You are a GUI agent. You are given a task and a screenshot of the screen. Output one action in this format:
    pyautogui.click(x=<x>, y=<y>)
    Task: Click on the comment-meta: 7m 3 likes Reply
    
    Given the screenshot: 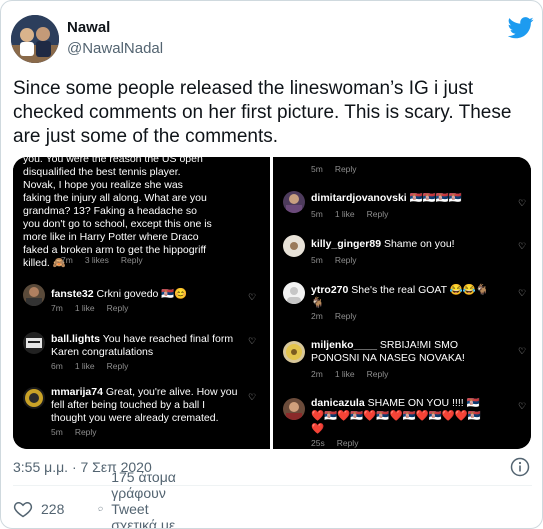 What is the action you would take?
    pyautogui.click(x=102, y=260)
    